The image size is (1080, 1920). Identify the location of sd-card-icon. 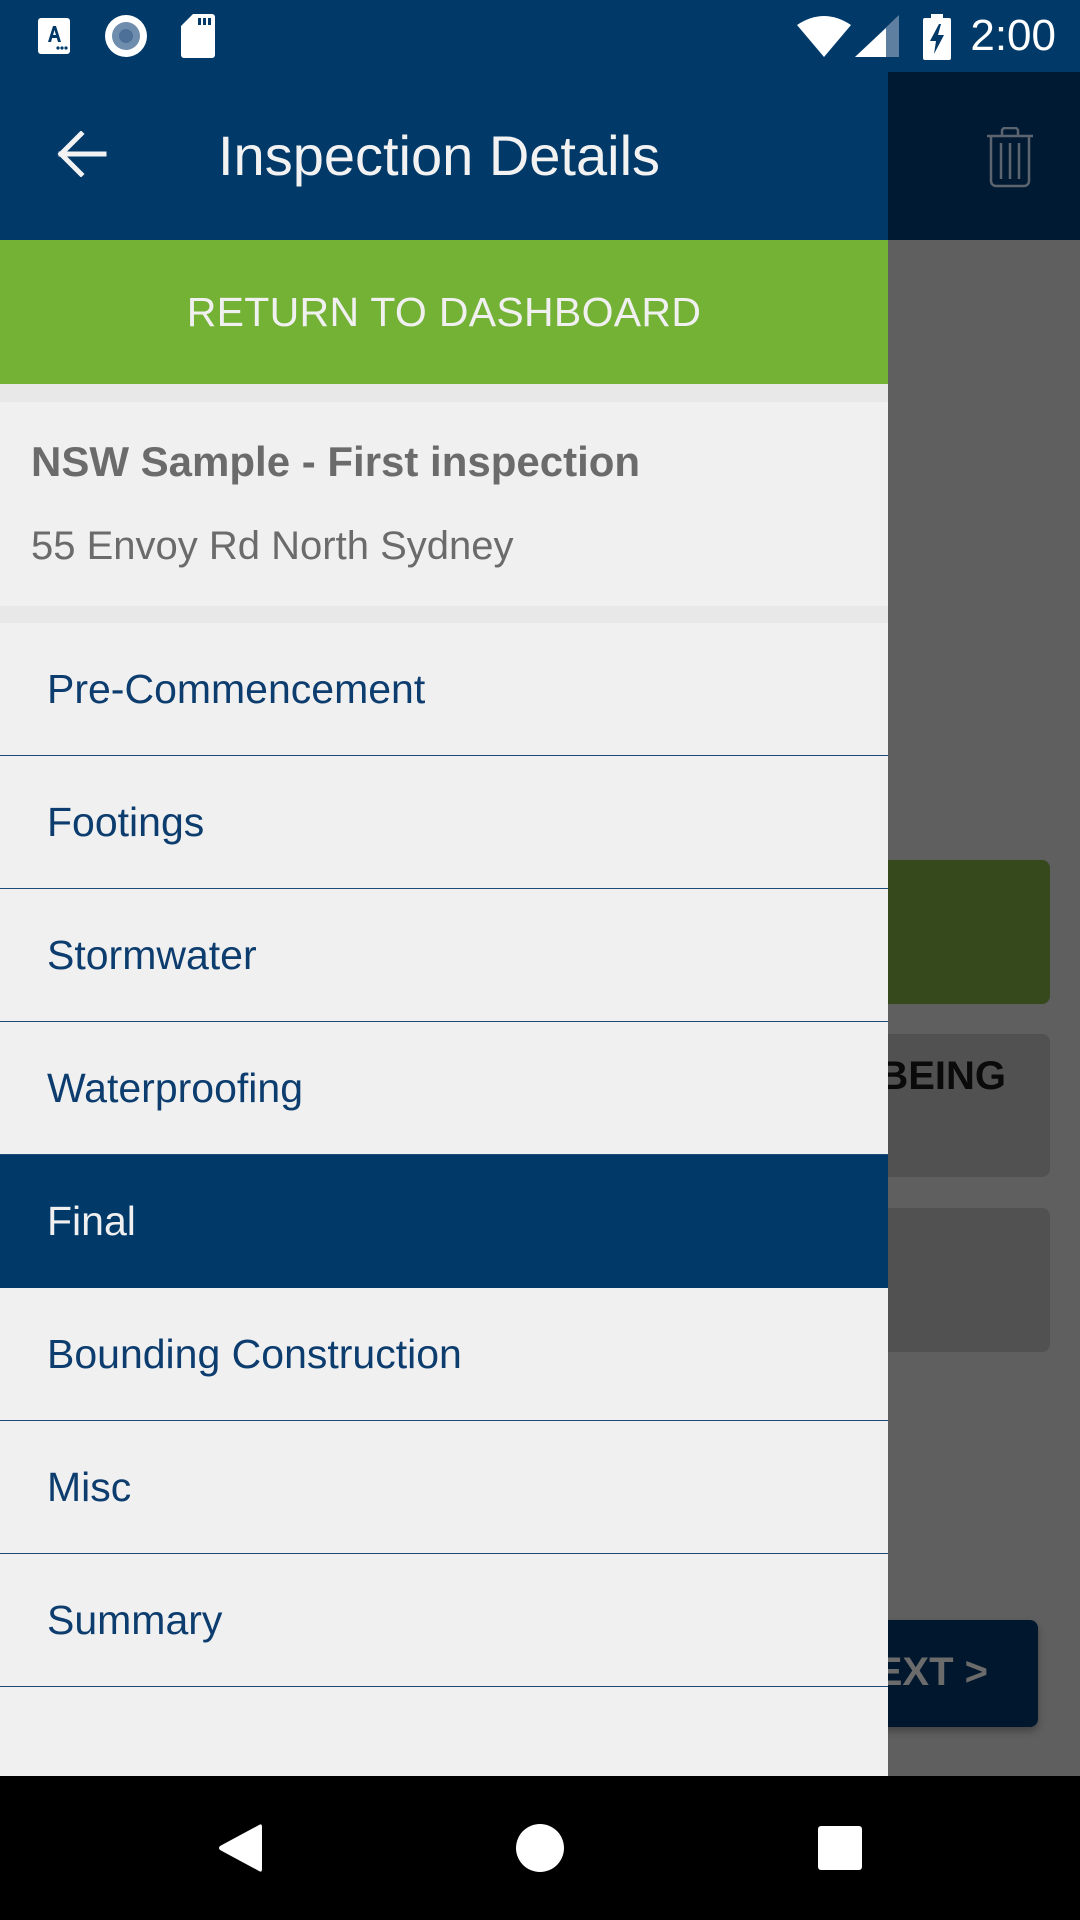
(198, 36).